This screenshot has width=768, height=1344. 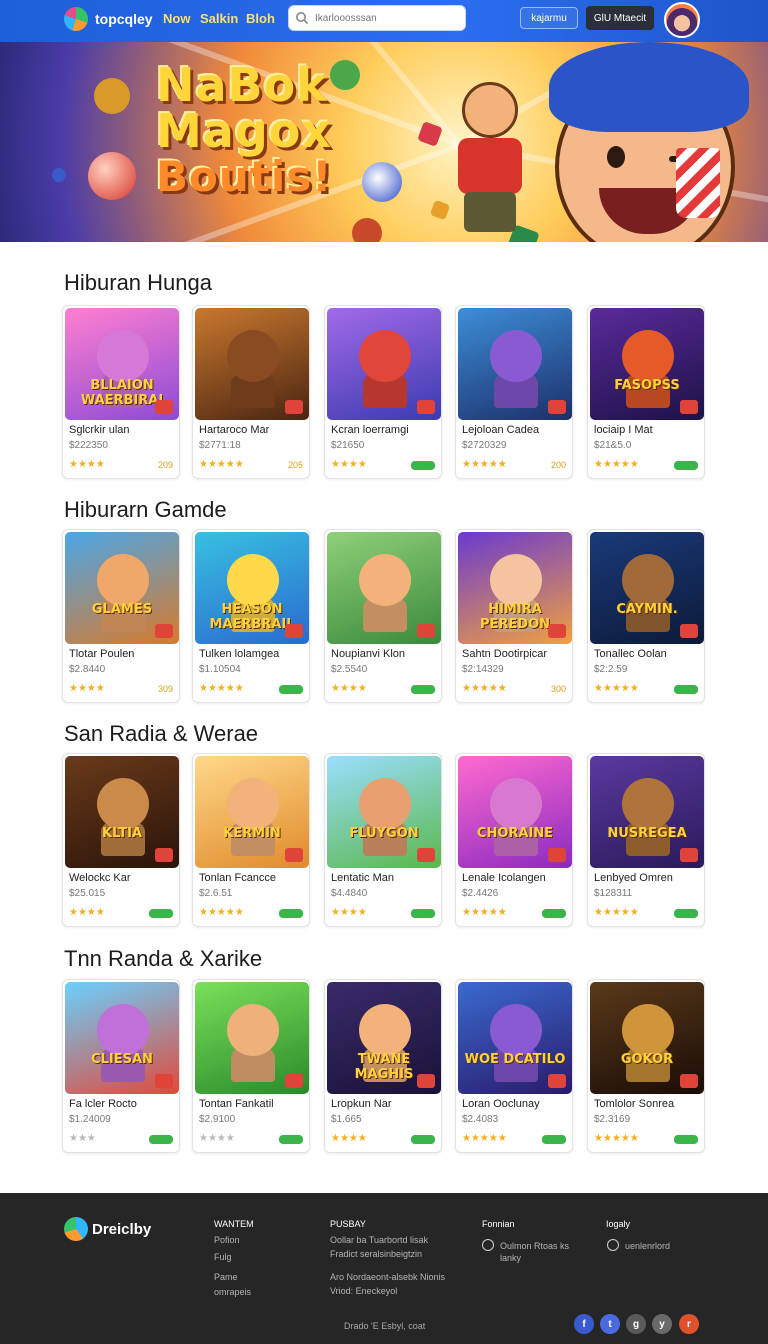 I want to click on hero-banner: NaBok Magox Boutis!, so click(x=384, y=142).